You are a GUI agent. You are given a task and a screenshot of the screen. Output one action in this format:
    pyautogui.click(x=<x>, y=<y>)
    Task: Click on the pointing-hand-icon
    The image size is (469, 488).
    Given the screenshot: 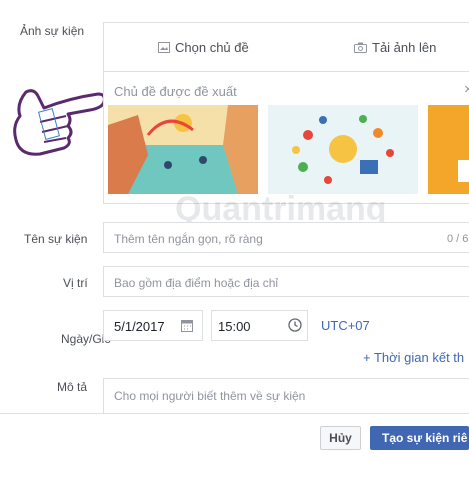 What is the action you would take?
    pyautogui.click(x=59, y=122)
    